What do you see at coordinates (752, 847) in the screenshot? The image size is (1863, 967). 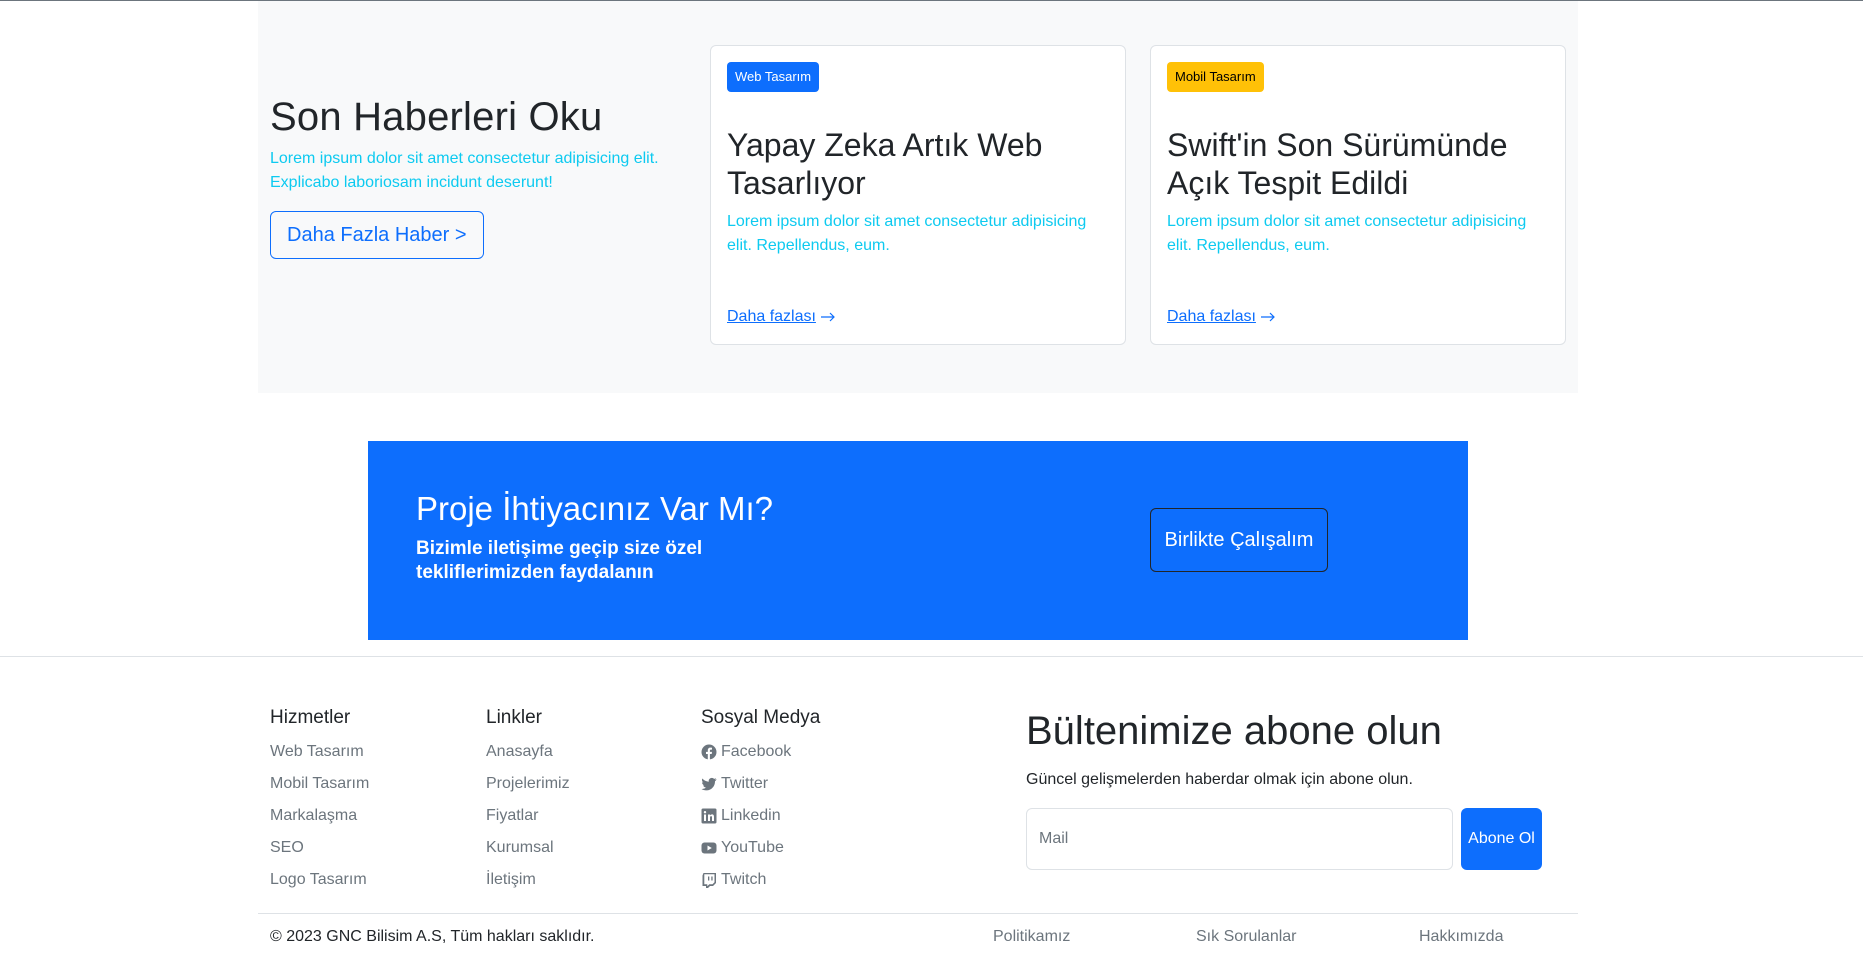 I see `social-label: YouTube` at bounding box center [752, 847].